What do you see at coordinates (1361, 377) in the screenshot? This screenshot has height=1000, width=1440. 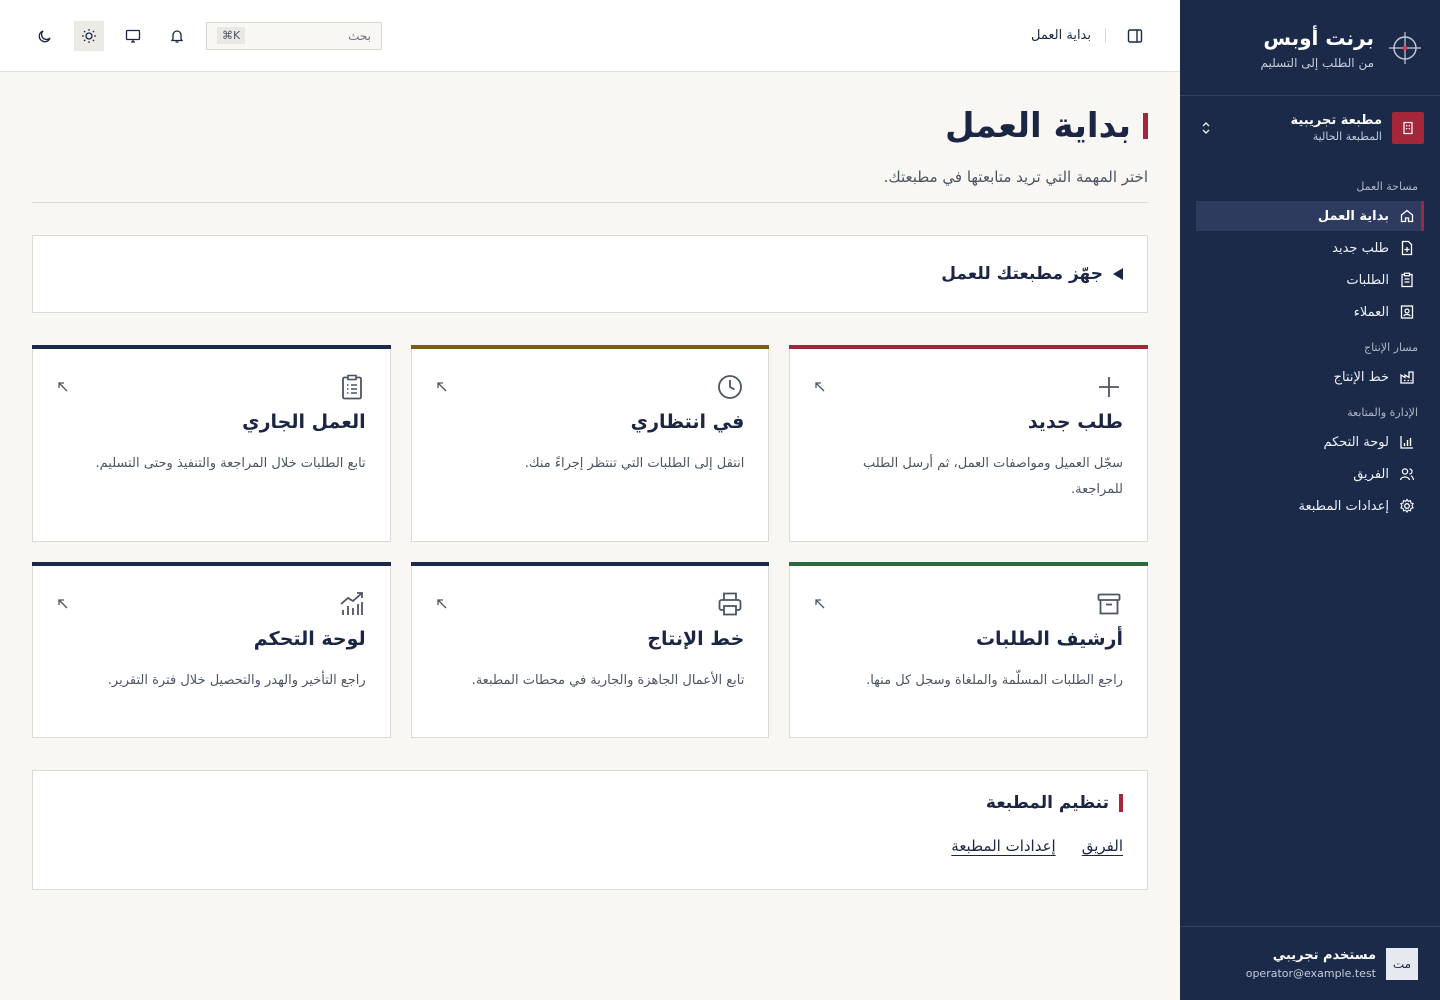 I see `sidebar-item-label: خط الإنتاج` at bounding box center [1361, 377].